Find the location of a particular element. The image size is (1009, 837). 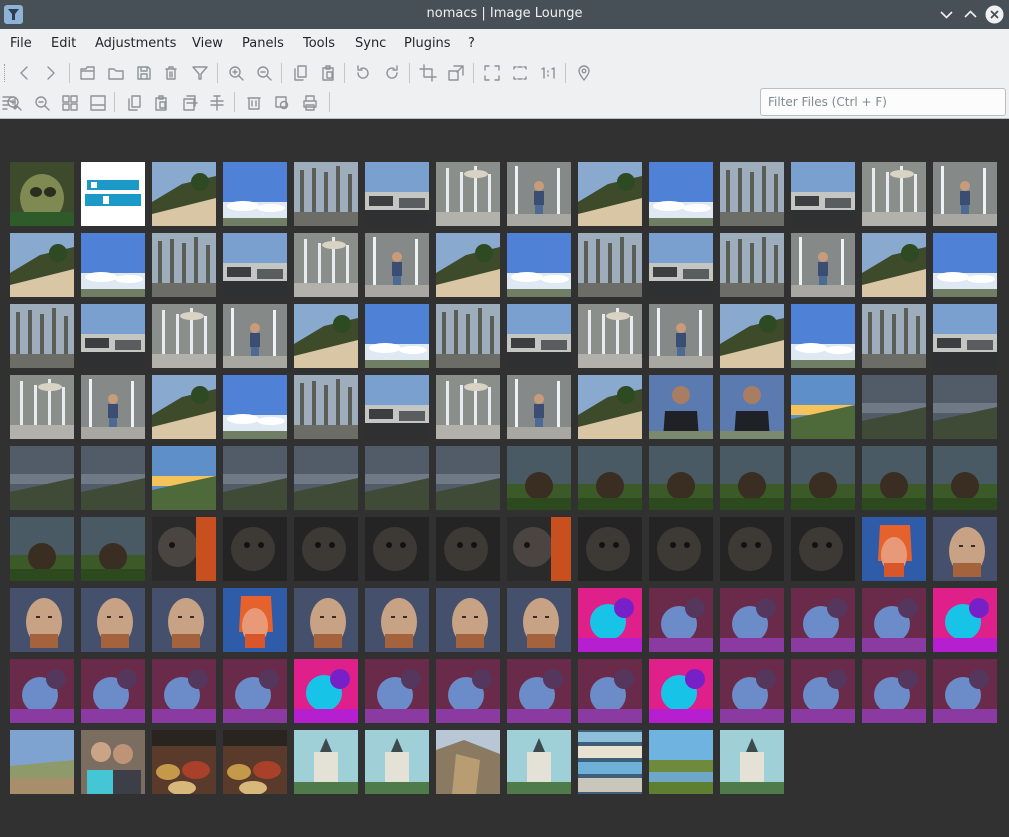

menu-plugins: Plugins is located at coordinates (427, 43).